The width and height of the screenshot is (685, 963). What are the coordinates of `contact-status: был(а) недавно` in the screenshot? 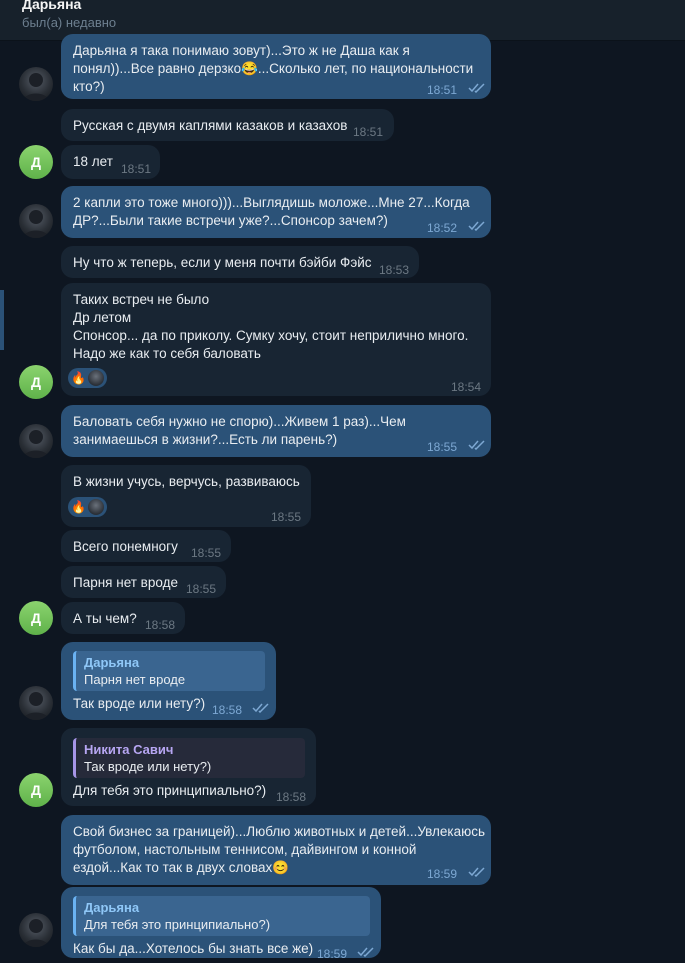 It's located at (69, 22).